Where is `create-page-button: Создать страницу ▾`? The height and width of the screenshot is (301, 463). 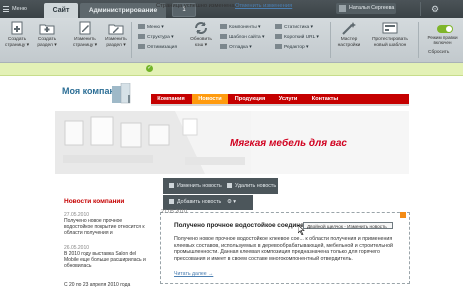 create-page-button: Создать страницу ▾ is located at coordinates (17, 34).